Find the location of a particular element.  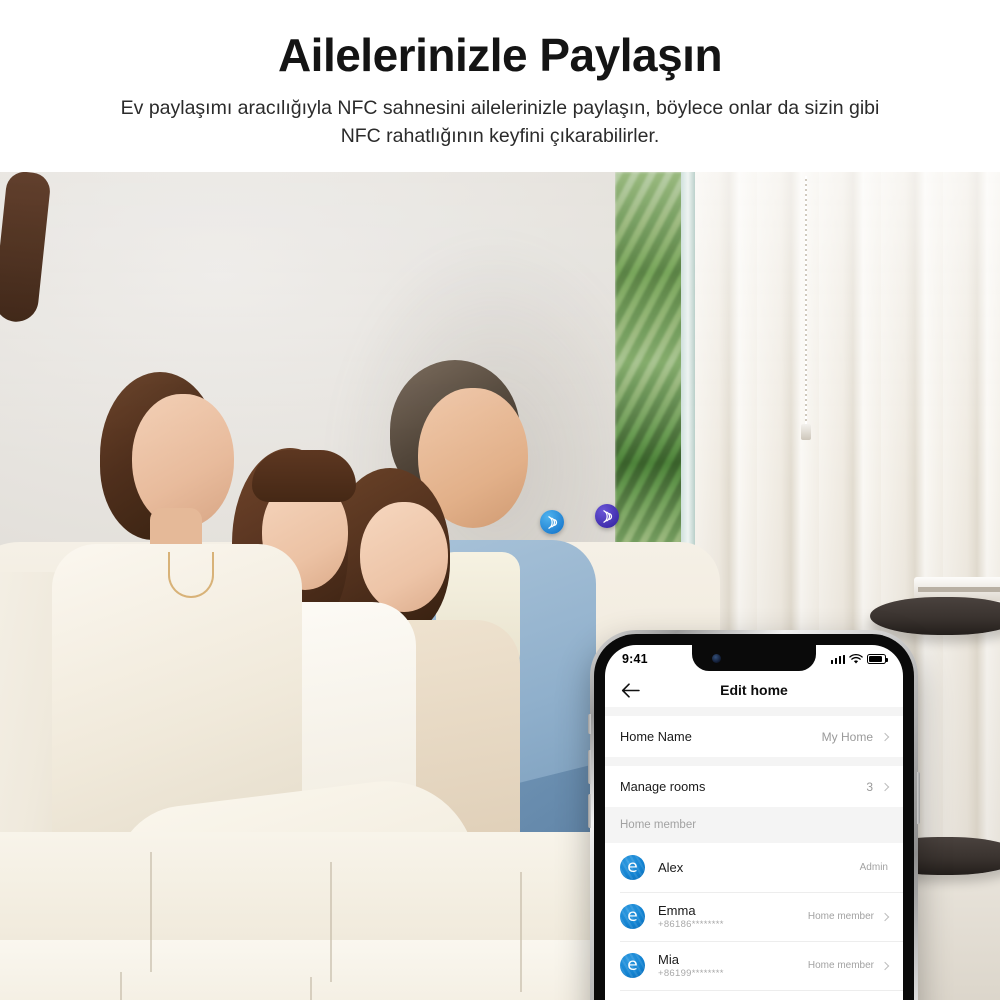

status-time: 9:41 is located at coordinates (635, 659).